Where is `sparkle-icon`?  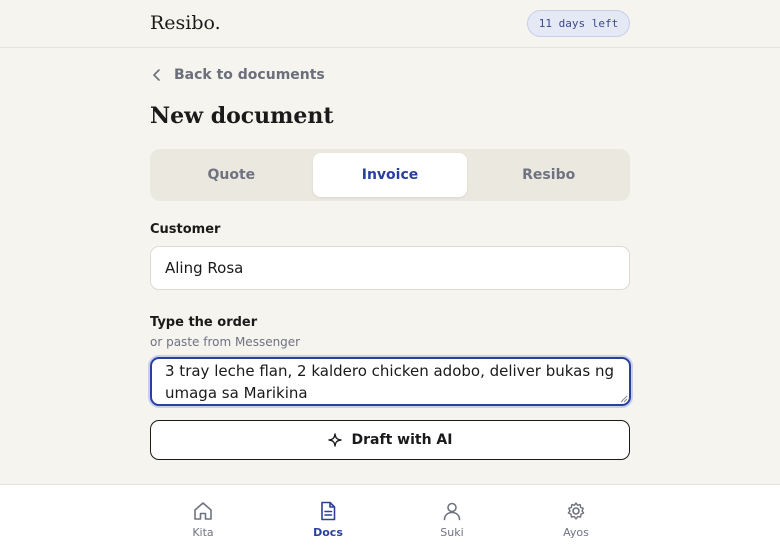
sparkle-icon is located at coordinates (334, 440).